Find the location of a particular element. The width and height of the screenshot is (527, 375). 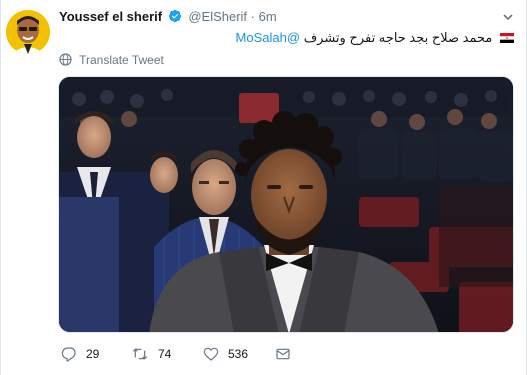

reply-button: 29 is located at coordinates (80, 354).